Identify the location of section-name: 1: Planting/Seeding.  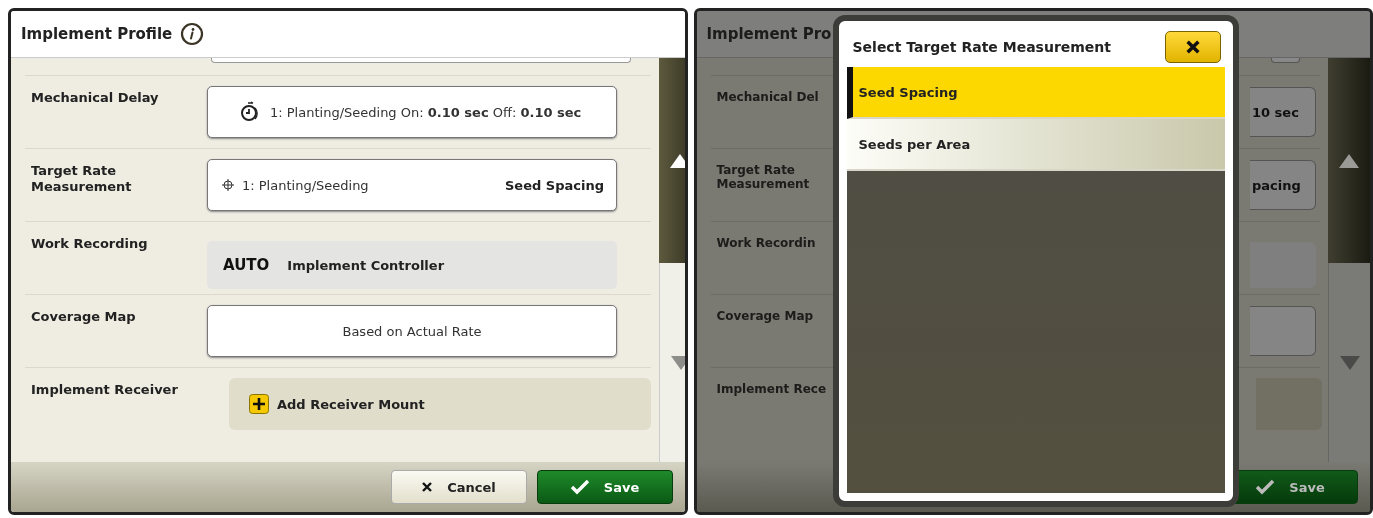
(306, 185).